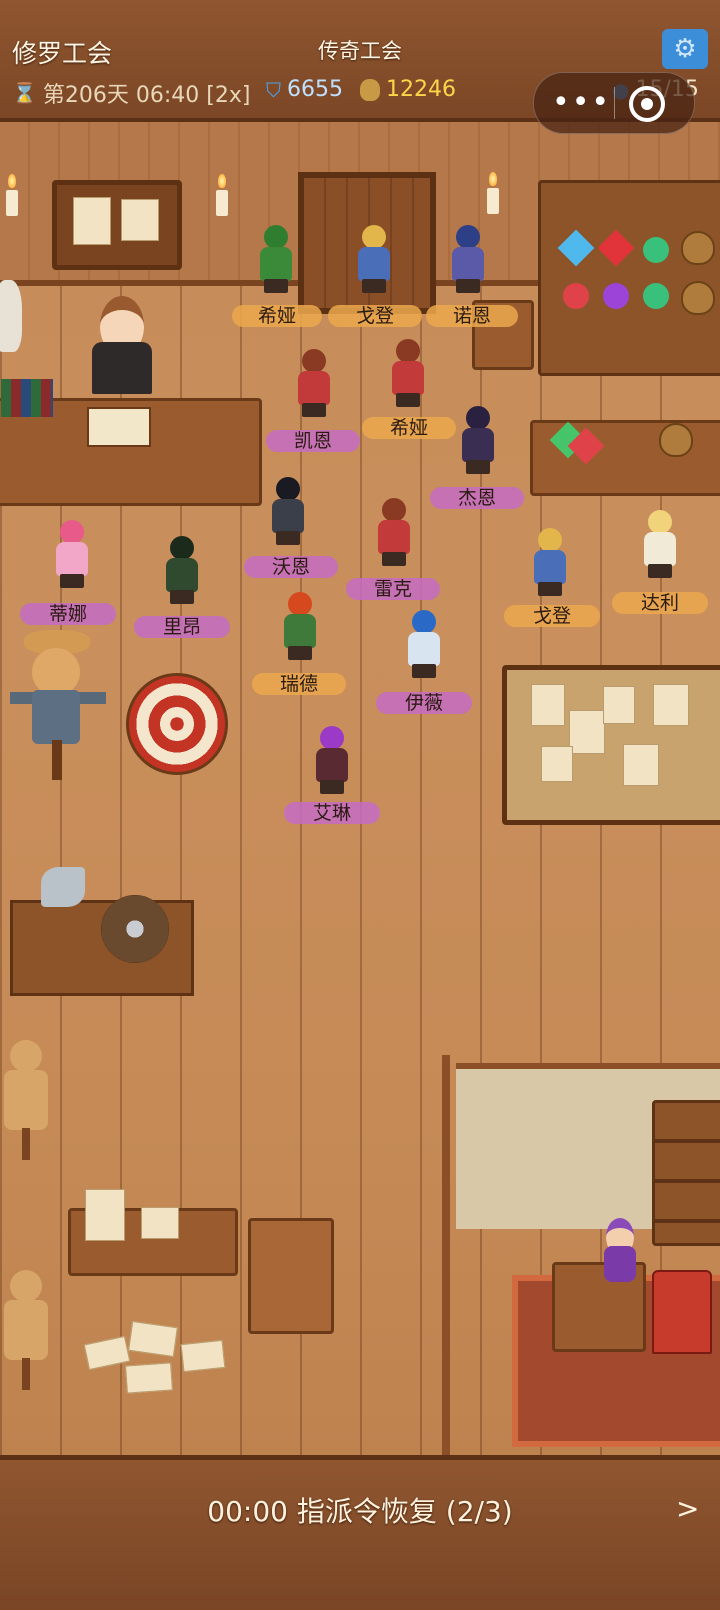 Image resolution: width=720 pixels, height=1610 pixels. Describe the element at coordinates (477, 498) in the screenshot. I see `hero-name-tag: 杰恩` at that location.